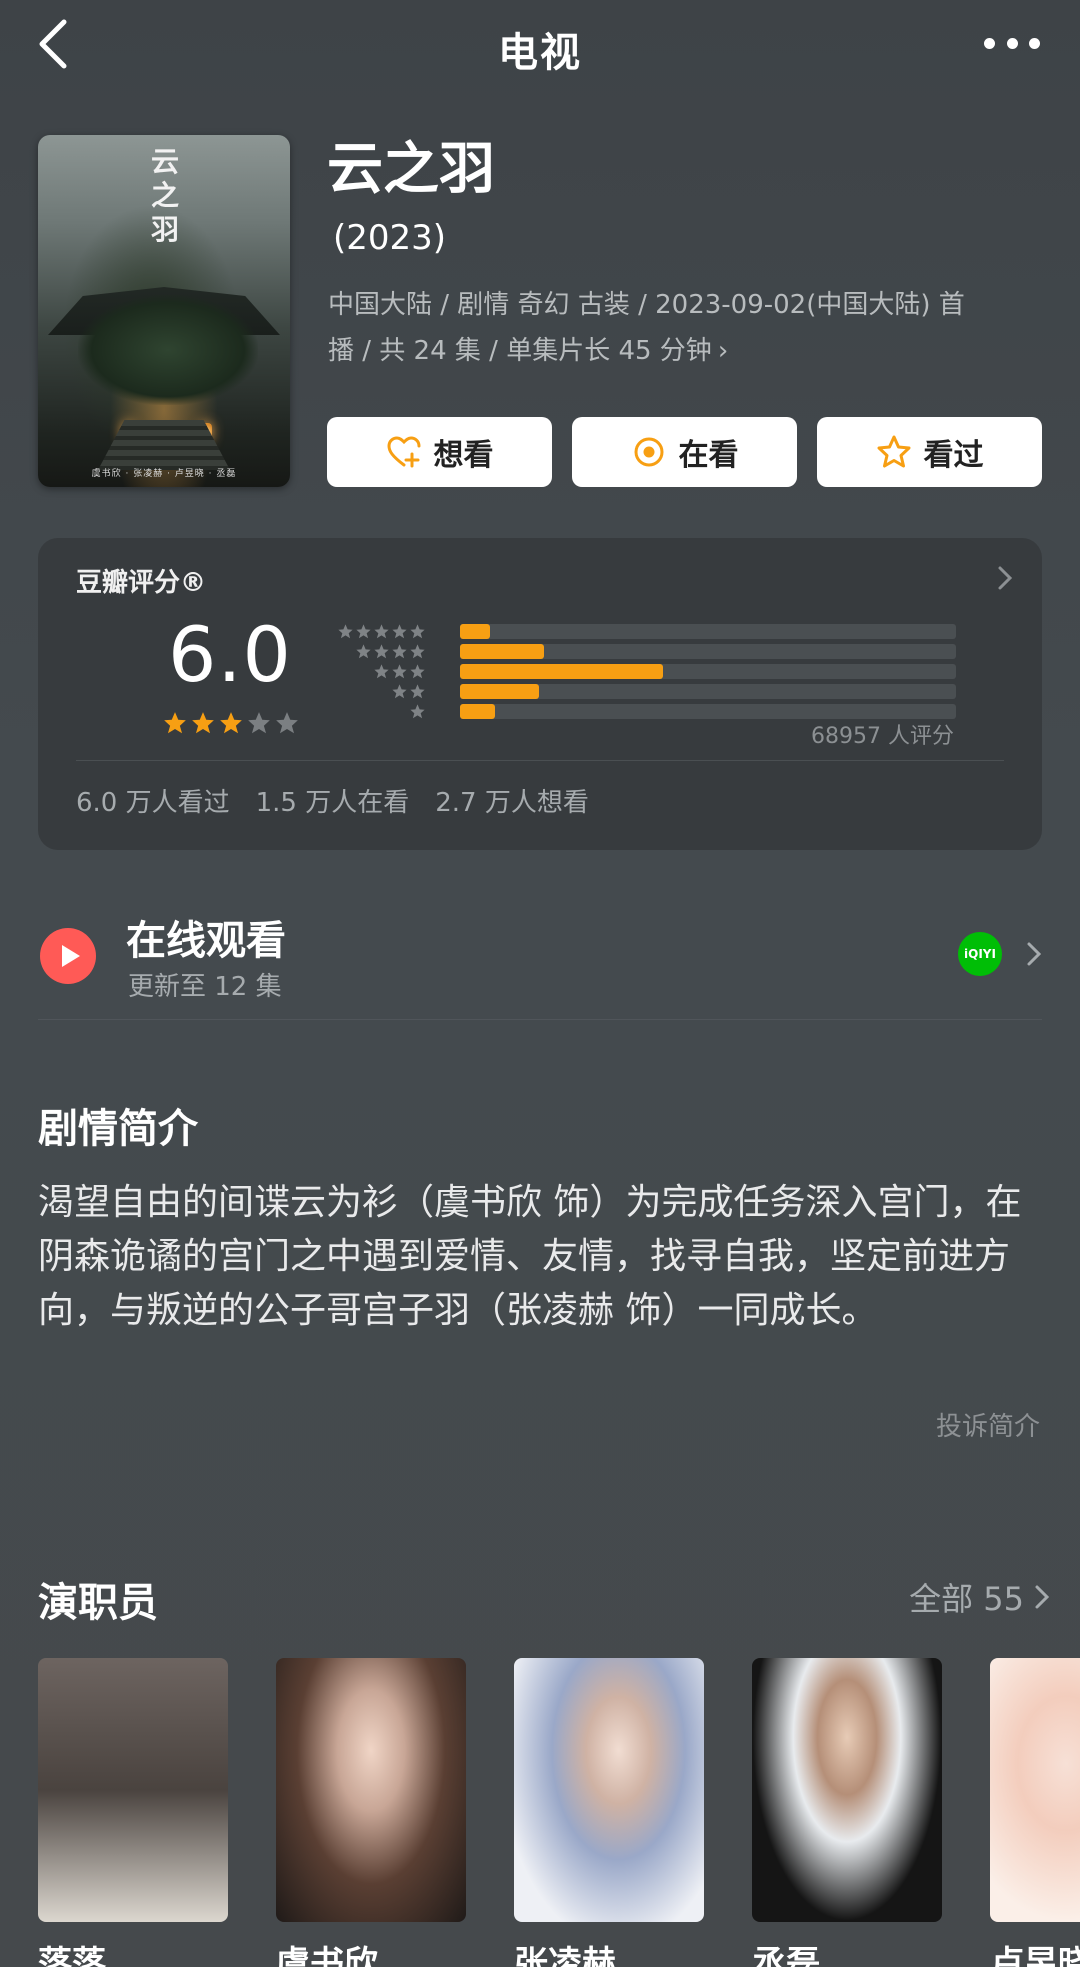 This screenshot has height=1967, width=1080. What do you see at coordinates (390, 238) in the screenshot?
I see `show-year: (2023)` at bounding box center [390, 238].